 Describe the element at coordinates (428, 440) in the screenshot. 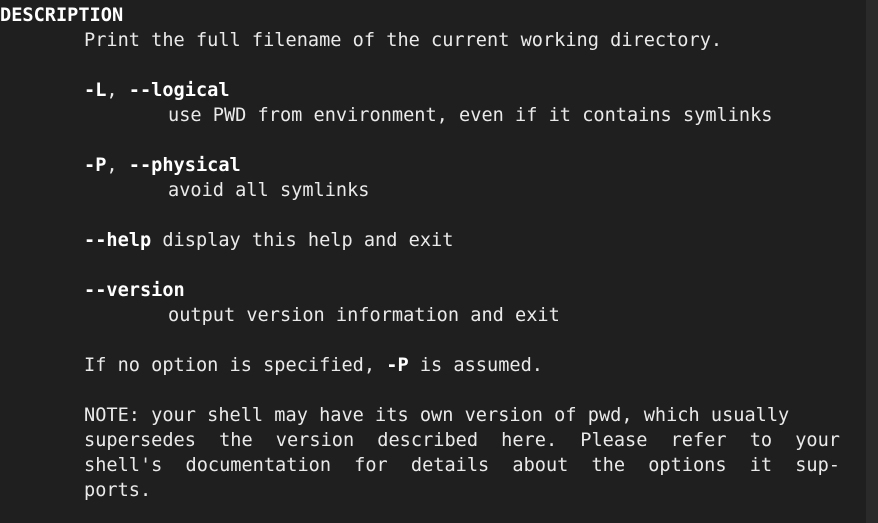

I see `note-line-2-word: described` at that location.